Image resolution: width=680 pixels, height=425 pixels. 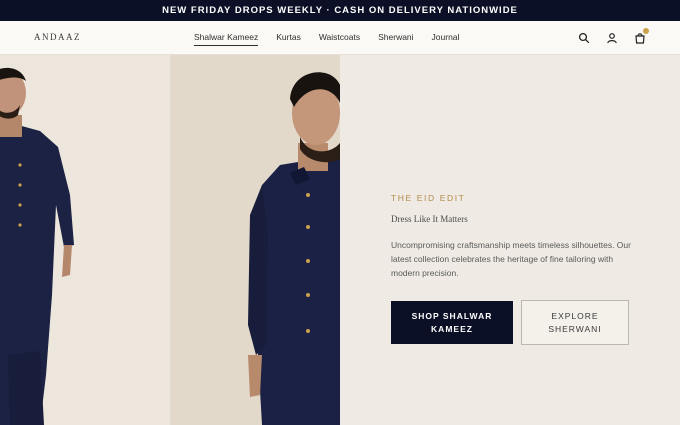 I want to click on shop-shalwar-kameez-button: SHOP SHALWAR KAMEEZ, so click(x=452, y=322).